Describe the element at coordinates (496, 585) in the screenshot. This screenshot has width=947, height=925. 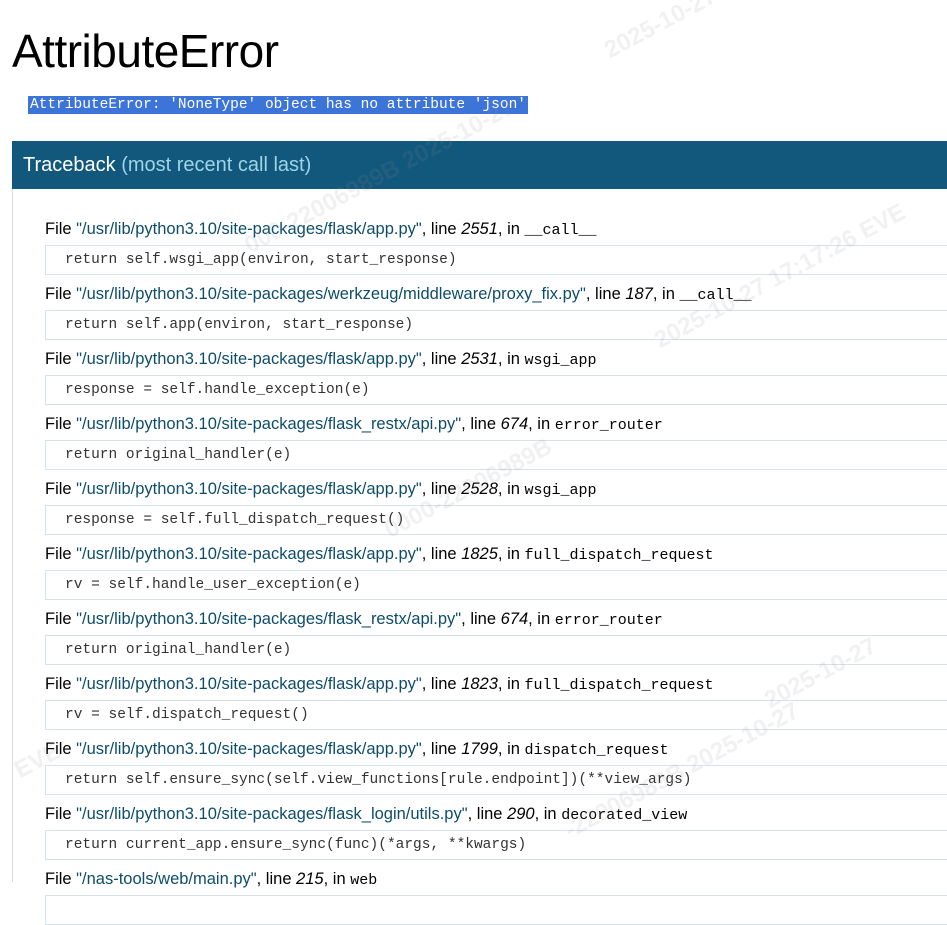
I see `frame-source-line: rv = self.handle_user_exception(e)` at that location.